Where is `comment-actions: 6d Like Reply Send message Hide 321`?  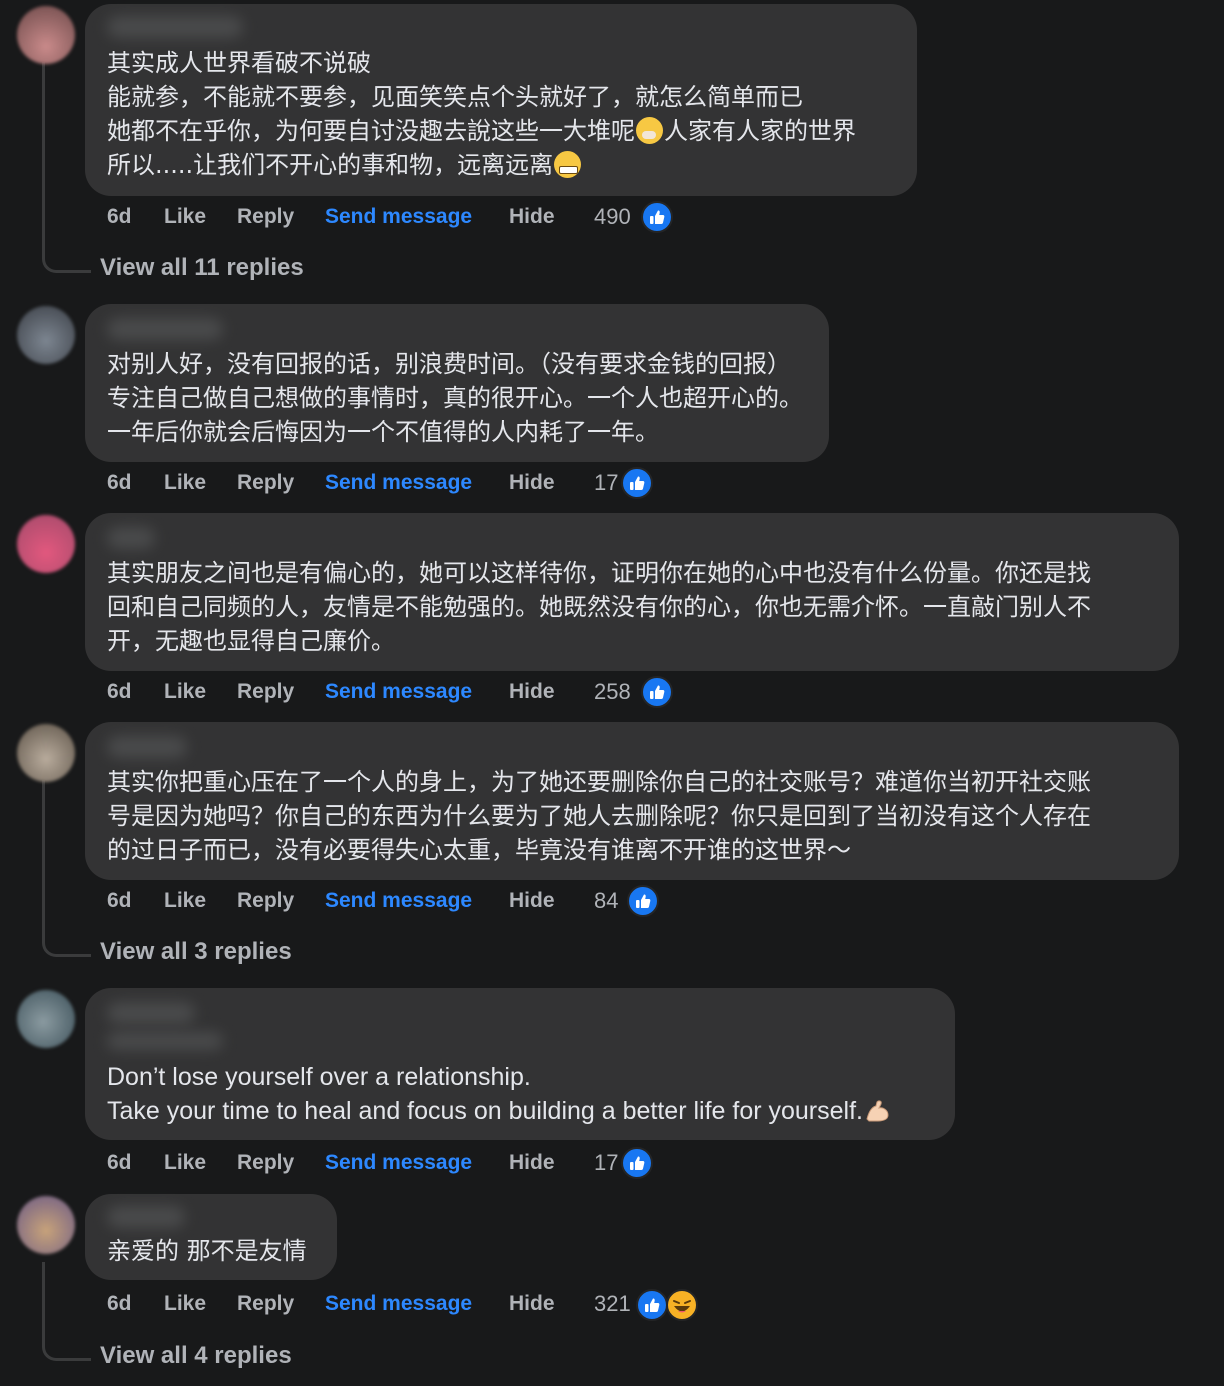 comment-actions: 6d Like Reply Send message Hide 321 is located at coordinates (407, 1304).